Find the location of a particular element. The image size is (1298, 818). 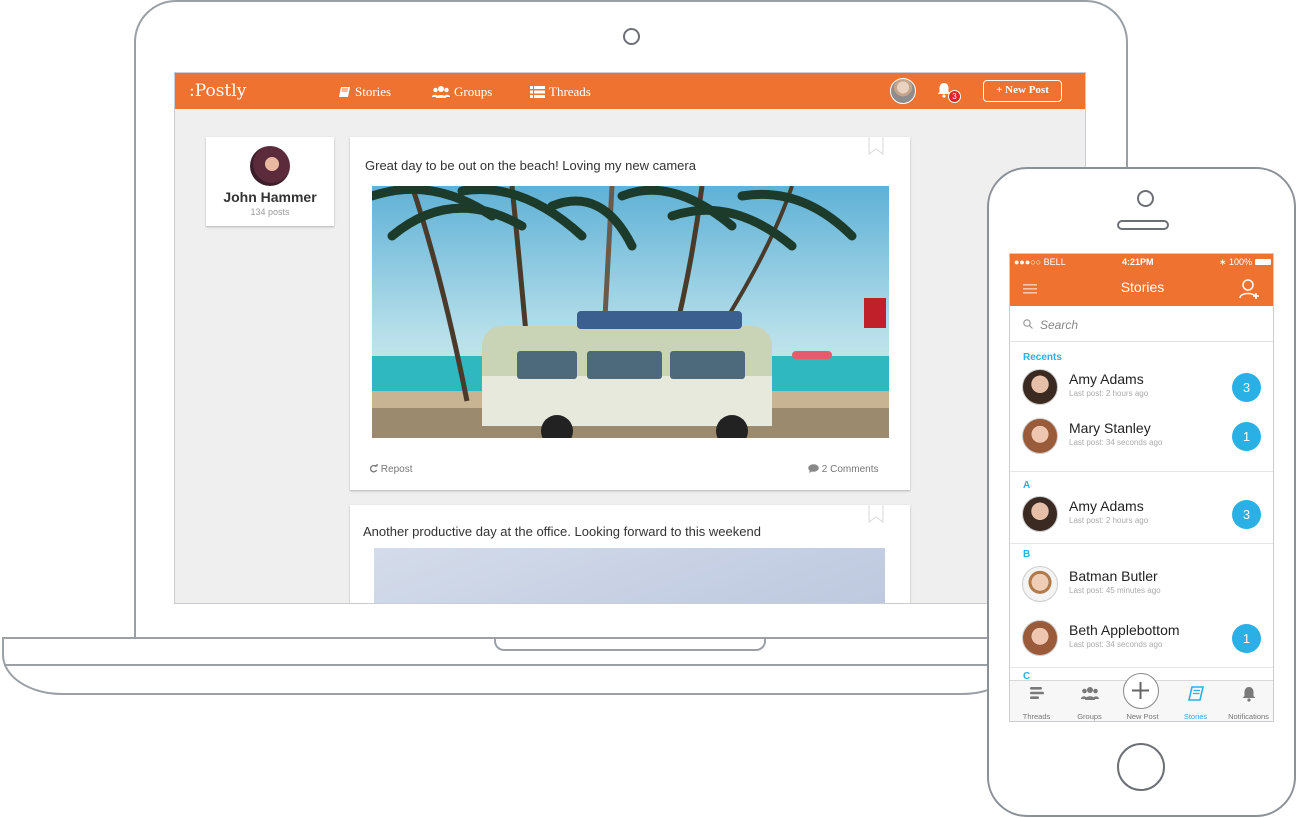

phone-camera is located at coordinates (1145, 198).